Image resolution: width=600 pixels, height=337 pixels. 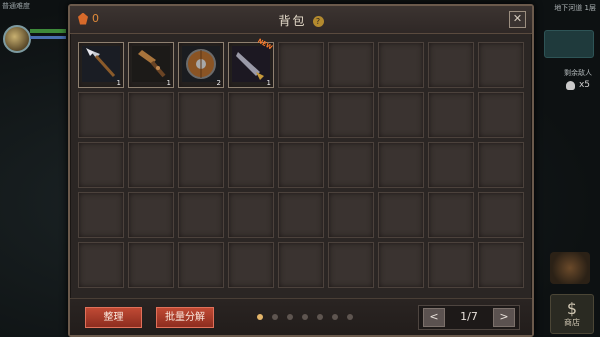 I want to click on blade-icon, so click(x=251, y=64).